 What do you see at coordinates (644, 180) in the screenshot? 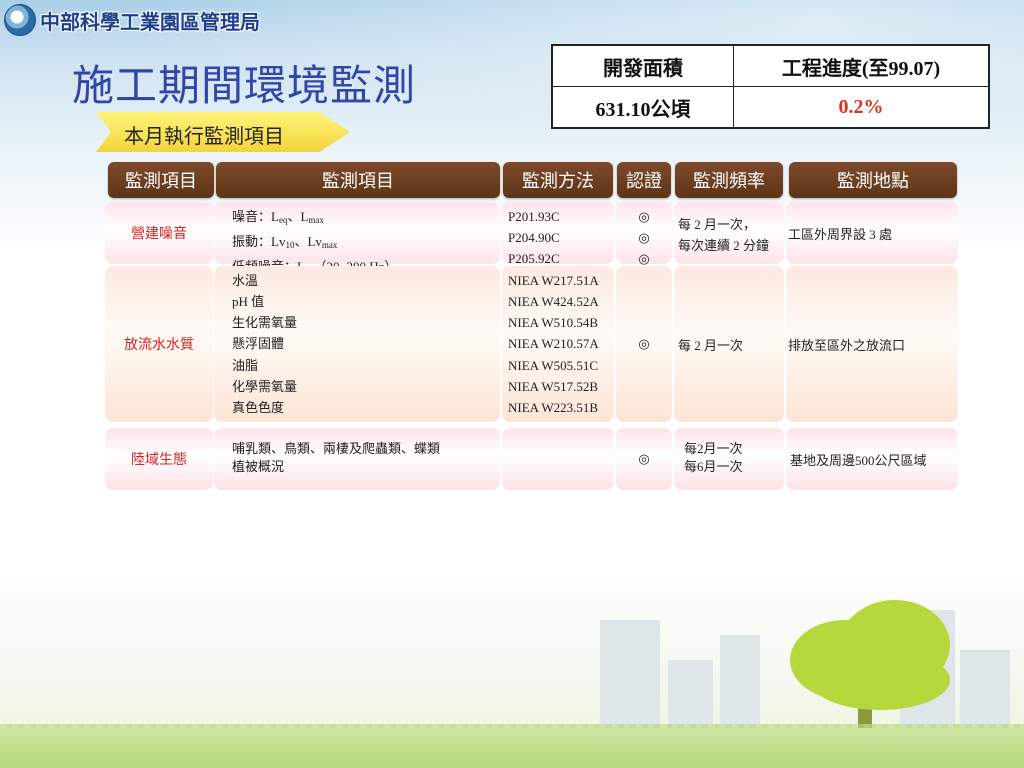
I see `col-header-cert: 認證` at bounding box center [644, 180].